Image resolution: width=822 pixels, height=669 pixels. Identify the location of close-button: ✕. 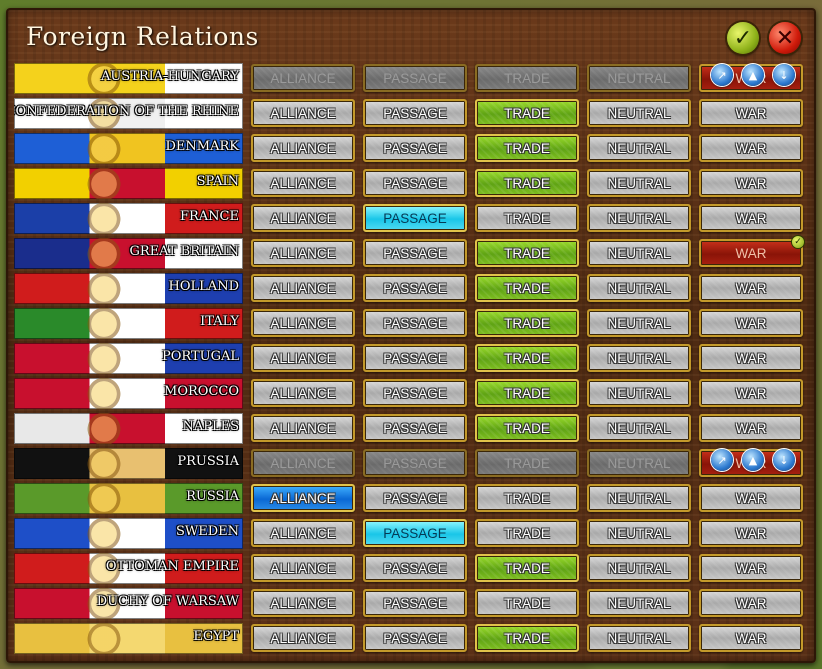
(785, 38).